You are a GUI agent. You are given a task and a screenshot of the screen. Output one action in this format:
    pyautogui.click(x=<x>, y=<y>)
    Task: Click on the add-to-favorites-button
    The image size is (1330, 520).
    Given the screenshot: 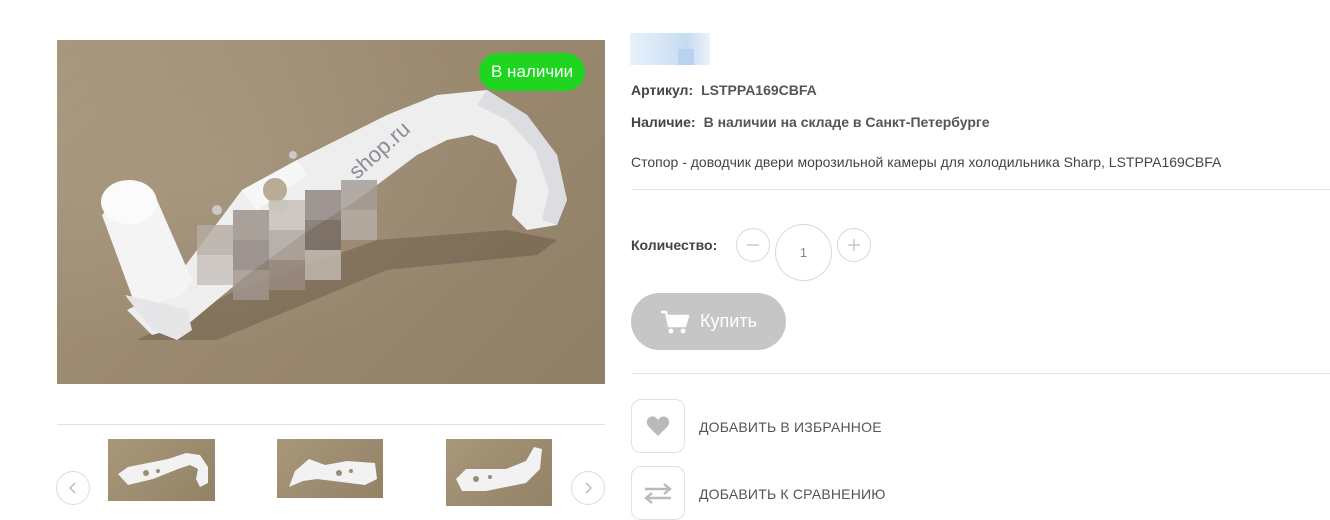 What is the action you would take?
    pyautogui.click(x=658, y=426)
    